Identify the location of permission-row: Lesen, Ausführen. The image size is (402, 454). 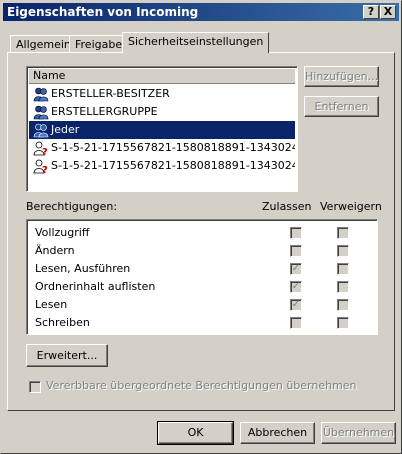
(82, 269).